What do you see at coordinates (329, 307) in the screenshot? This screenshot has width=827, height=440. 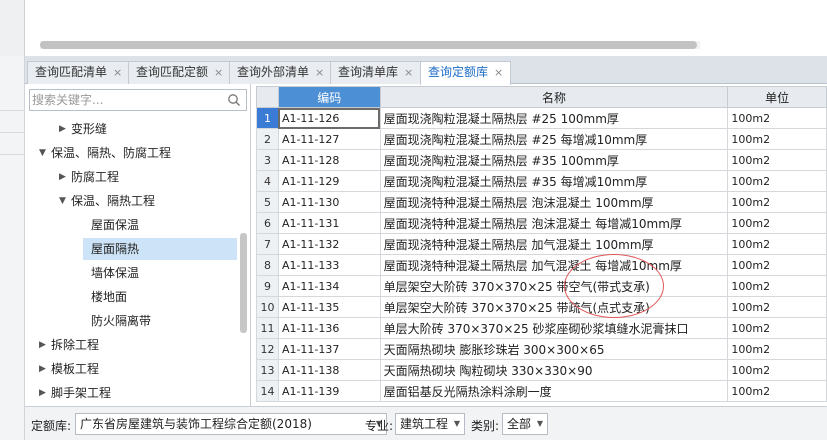 I see `code-cell: A1-11-135` at bounding box center [329, 307].